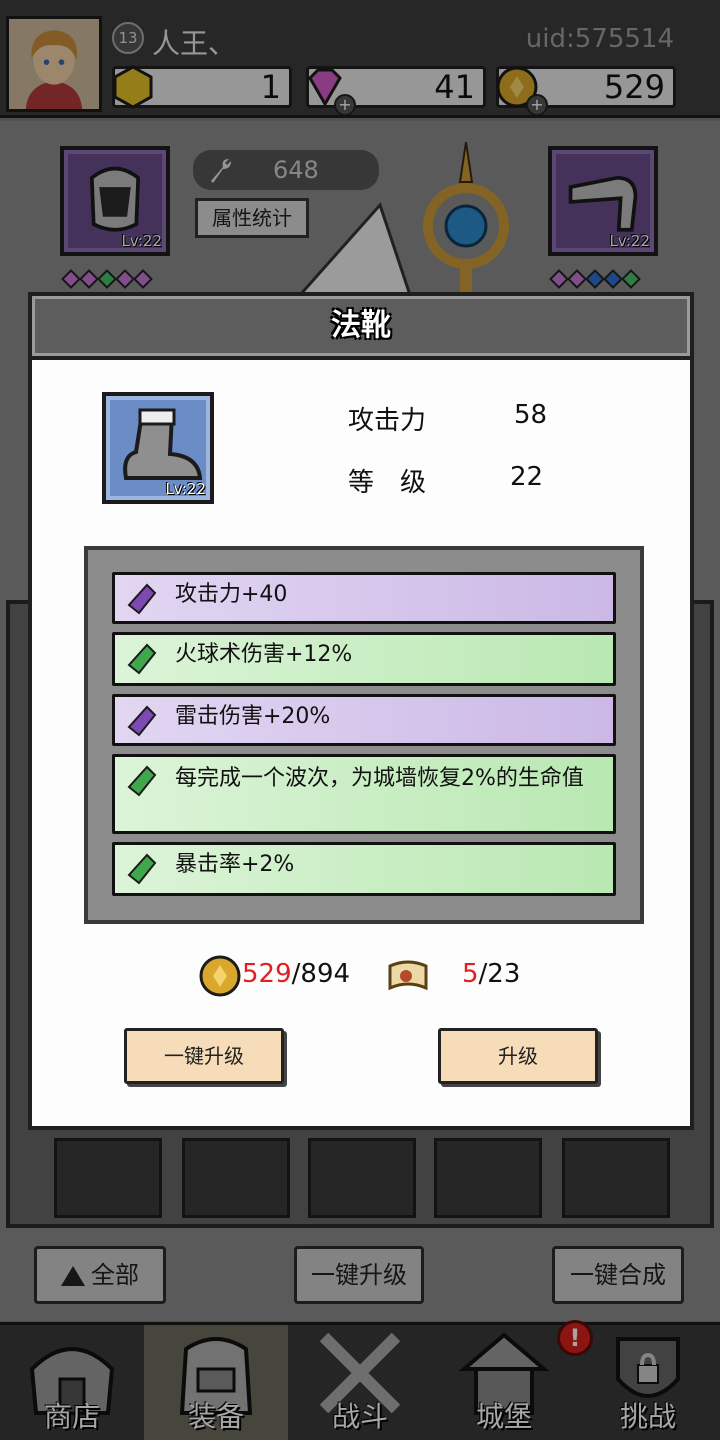 The height and width of the screenshot is (1440, 720). Describe the element at coordinates (267, 974) in the screenshot. I see `gold-owned: 529` at that location.